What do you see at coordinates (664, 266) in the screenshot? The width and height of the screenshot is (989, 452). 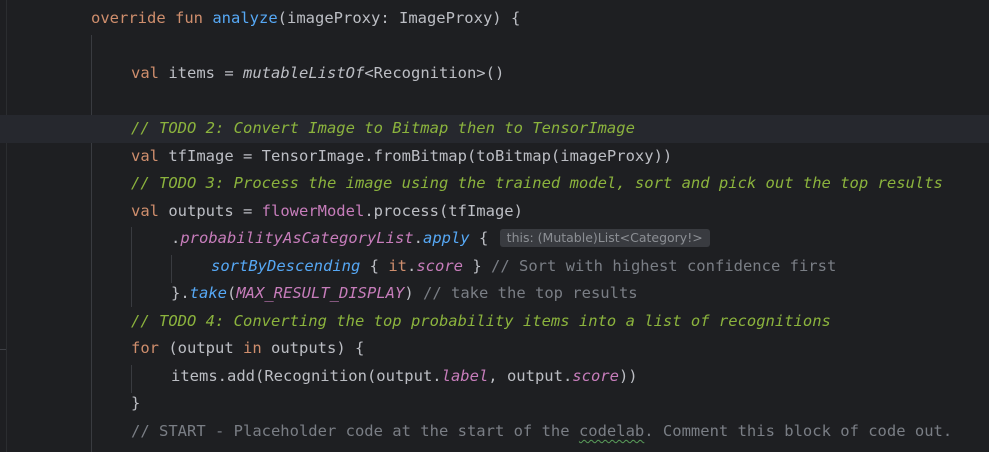 I see `line-comment: // Sort with highest confidence first` at bounding box center [664, 266].